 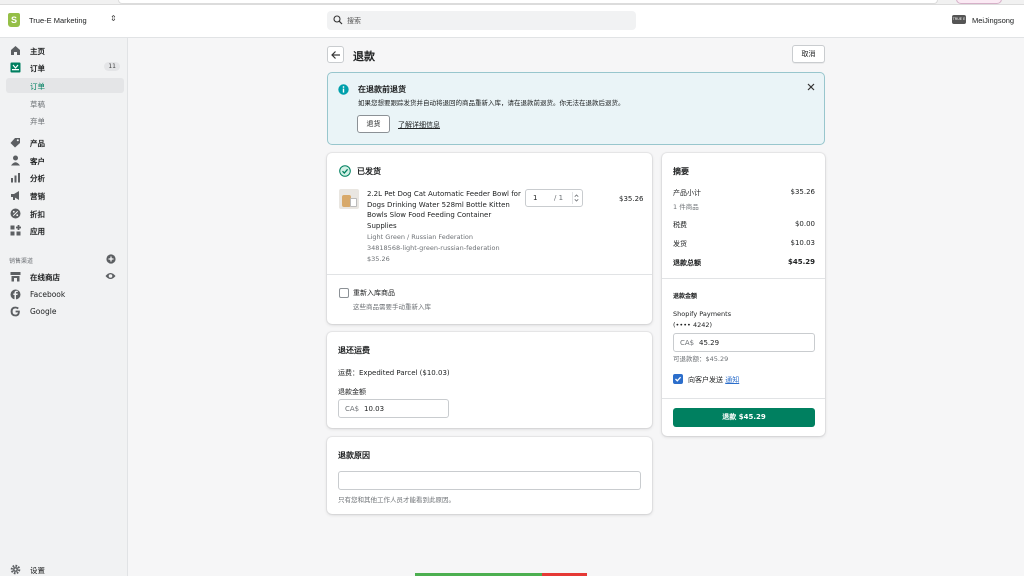 I want to click on profile-pill, so click(x=979, y=2).